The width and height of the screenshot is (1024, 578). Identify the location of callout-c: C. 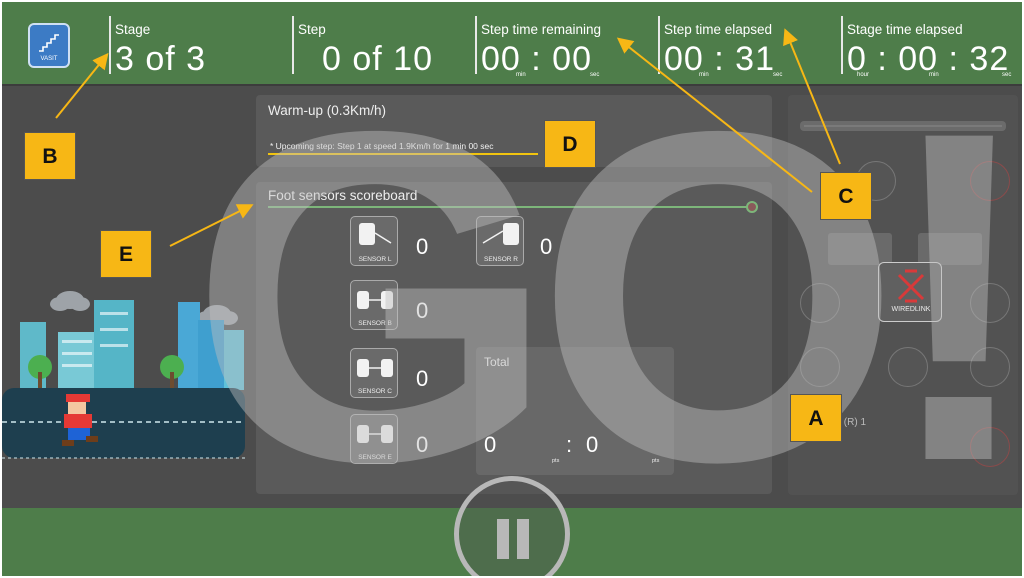
(846, 196).